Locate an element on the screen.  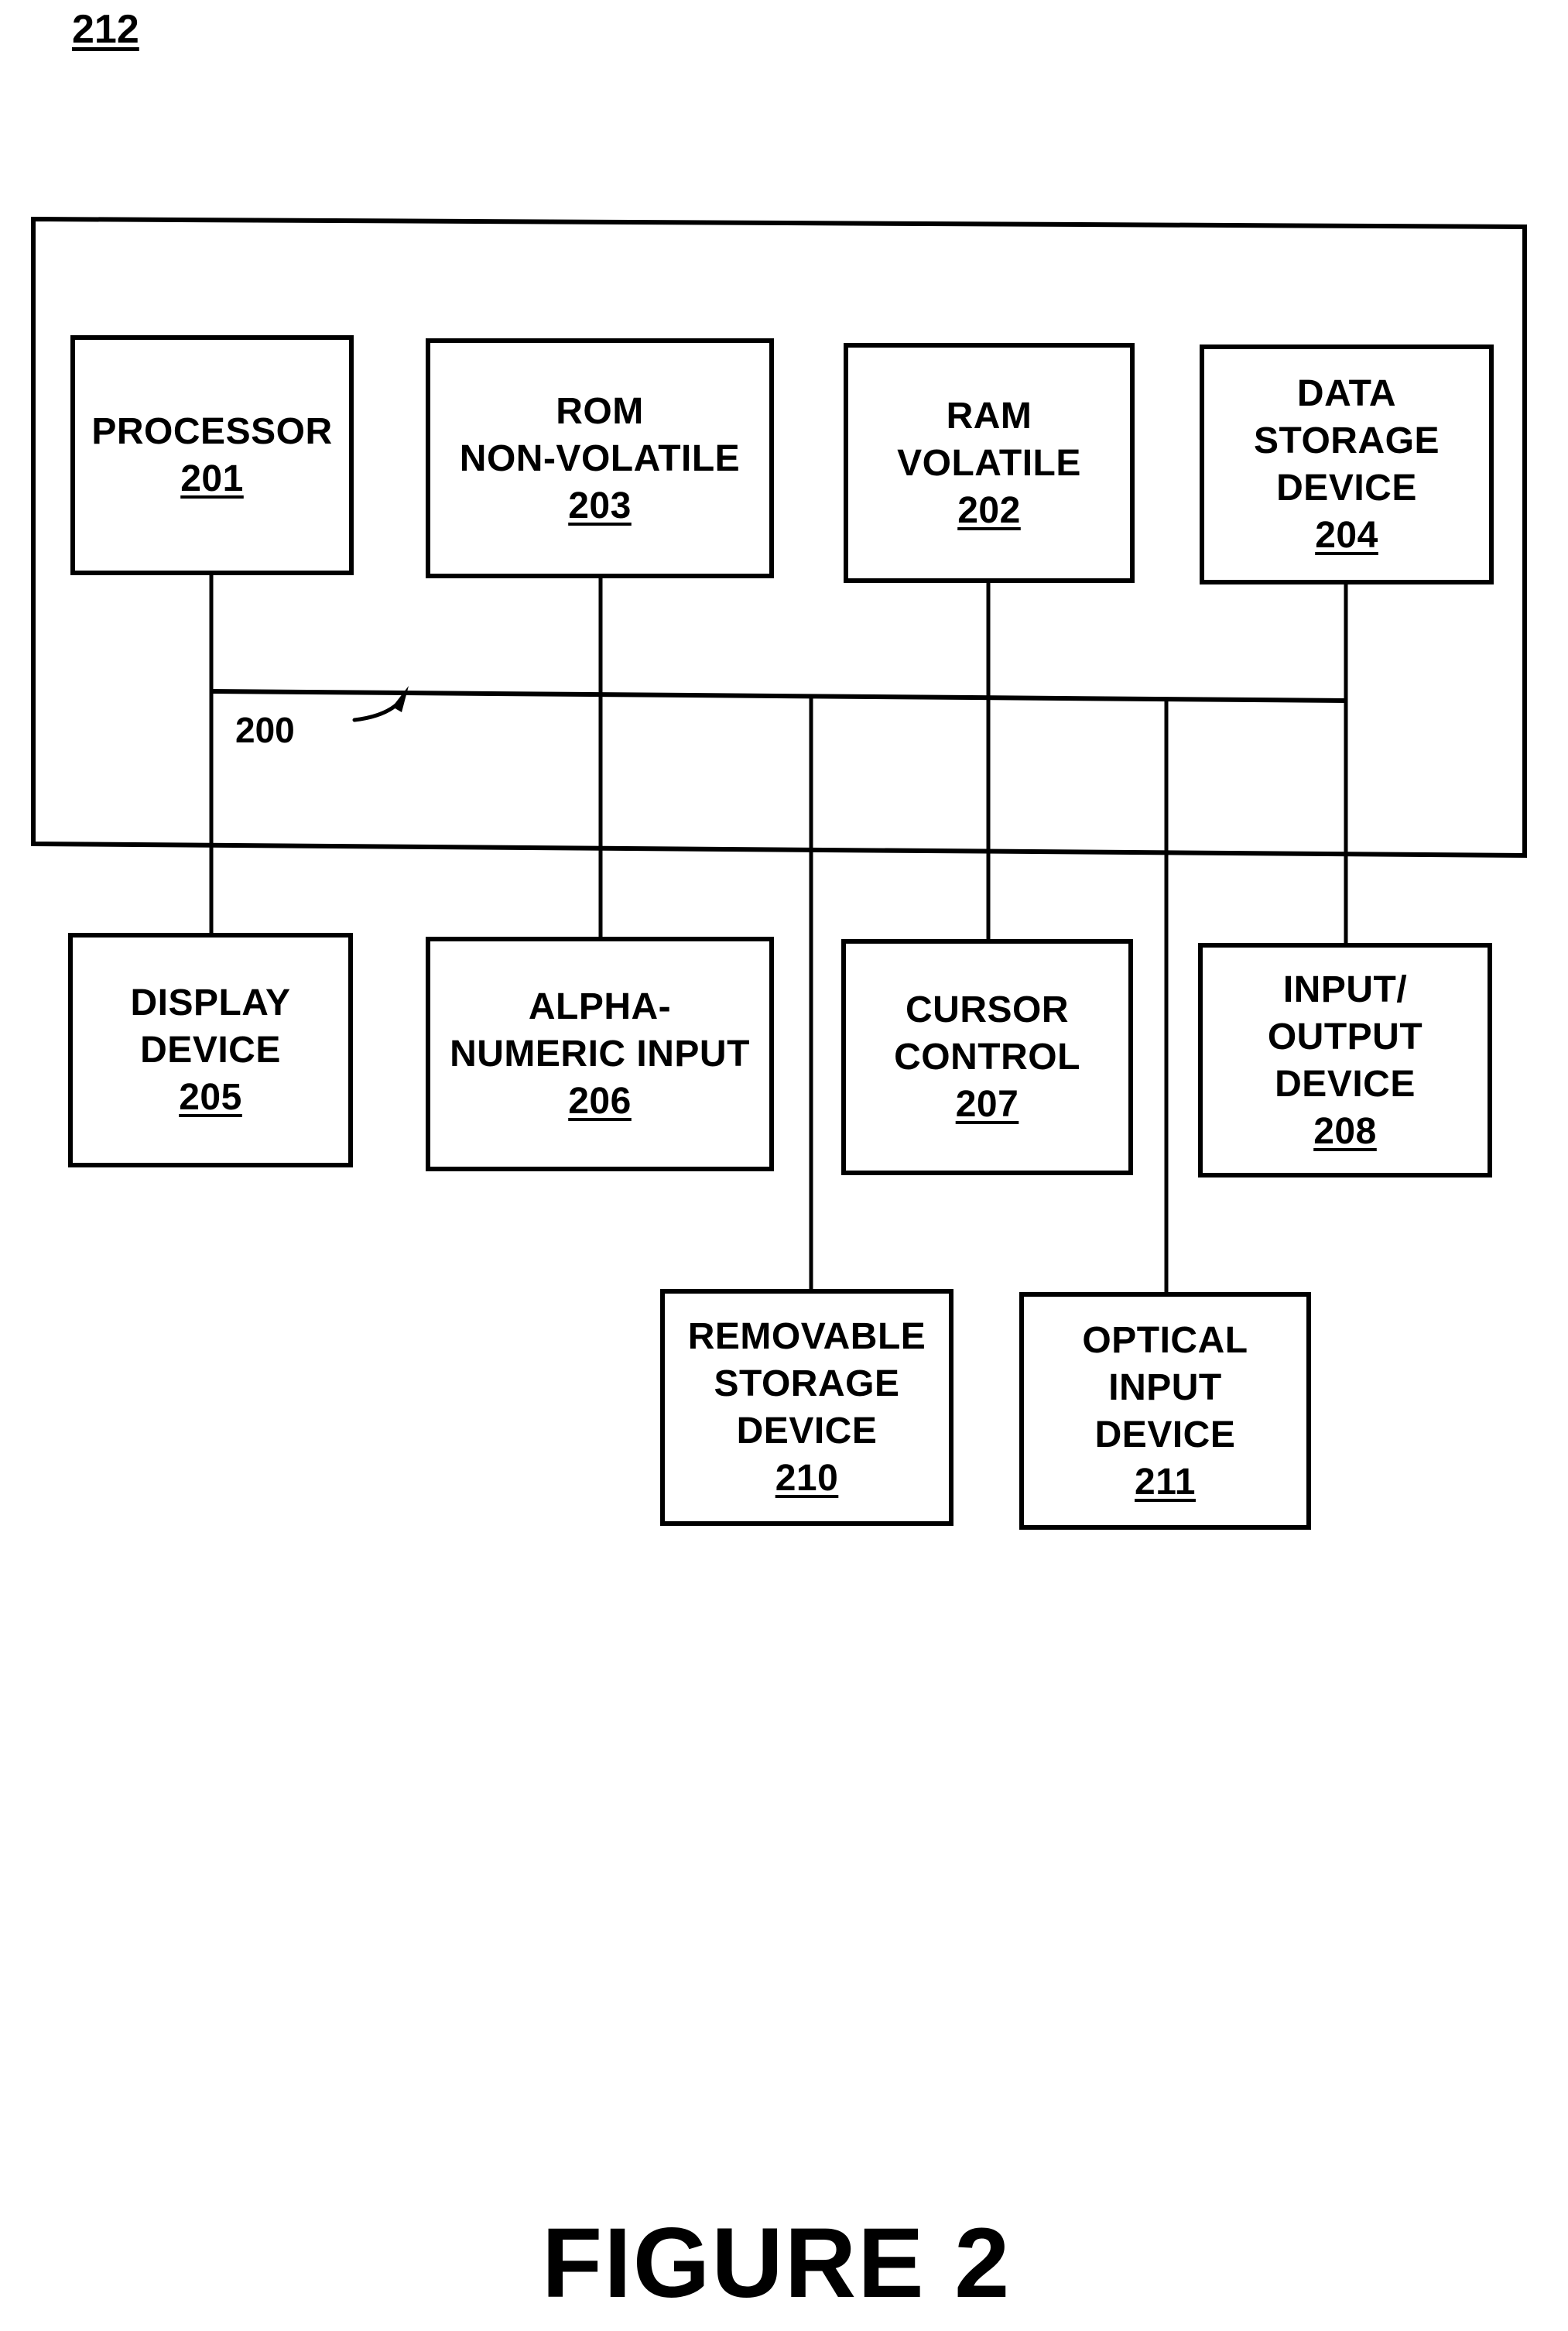
cursor-label-line2: CONTROL is located at coordinates (987, 1057).